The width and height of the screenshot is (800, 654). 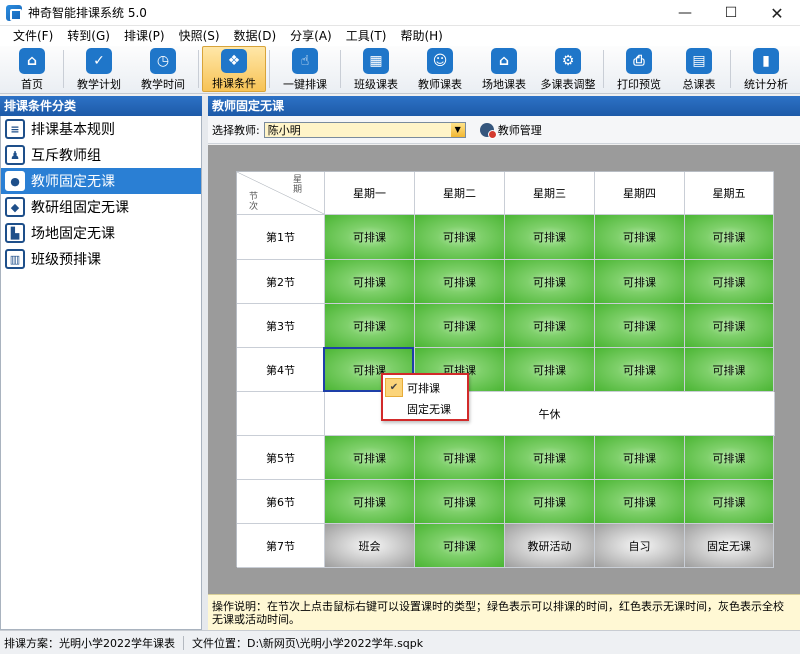 I want to click on condition-item: ◆ 教研组固定无课, so click(x=101, y=207).